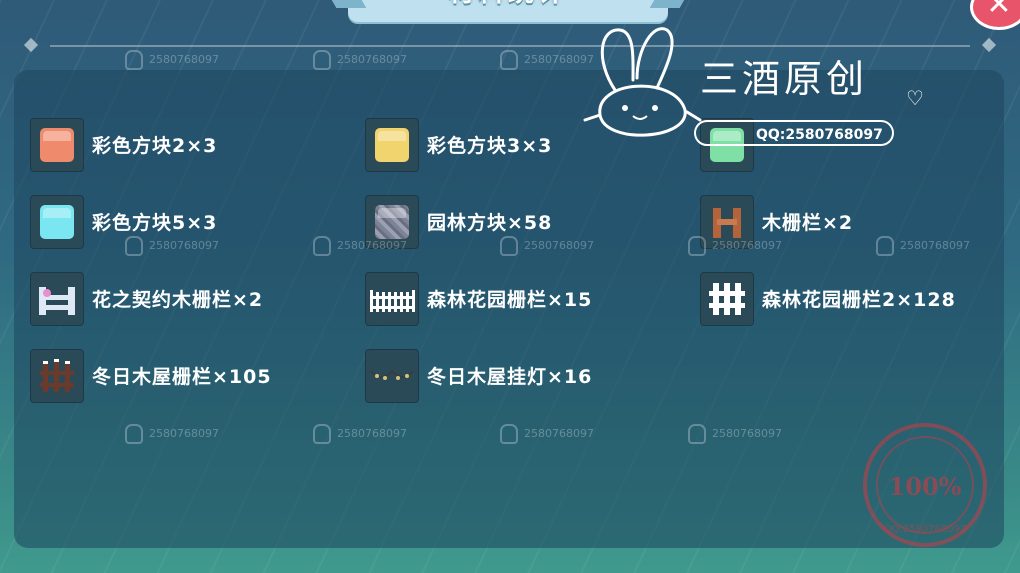  What do you see at coordinates (510, 300) in the screenshot?
I see `material-label: 森林花园栅栏×15` at bounding box center [510, 300].